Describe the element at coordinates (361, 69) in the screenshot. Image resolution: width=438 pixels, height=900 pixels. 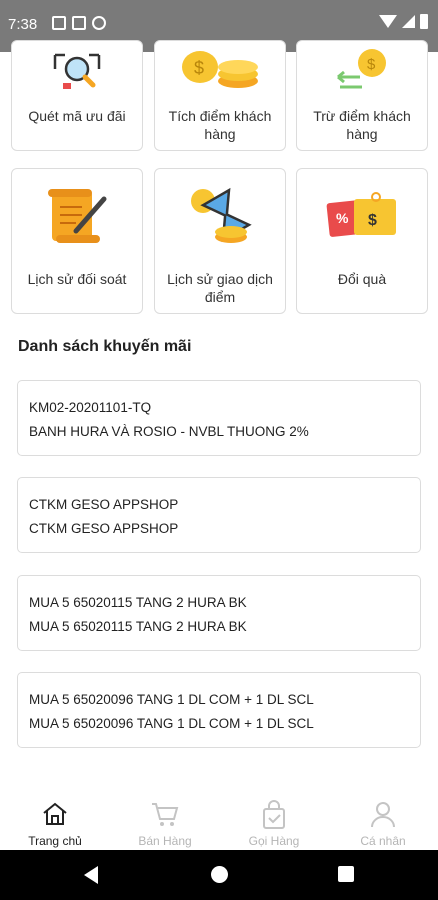
I see `coin-exchange-icon: $` at that location.